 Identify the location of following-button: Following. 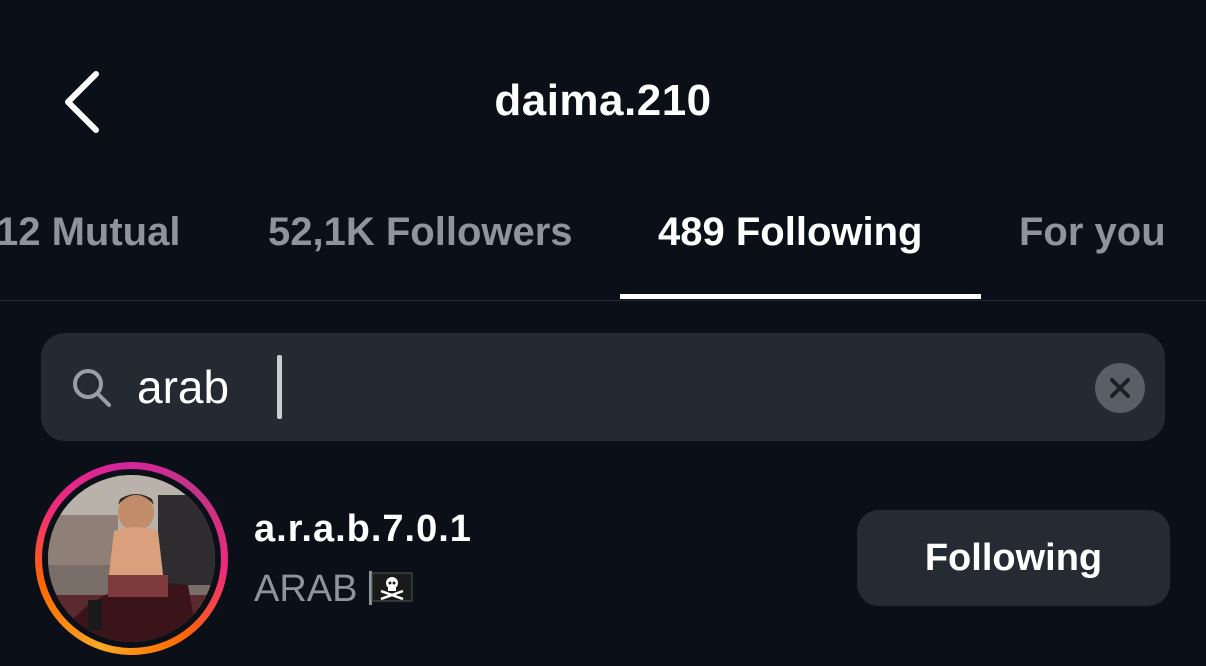
(1013, 558).